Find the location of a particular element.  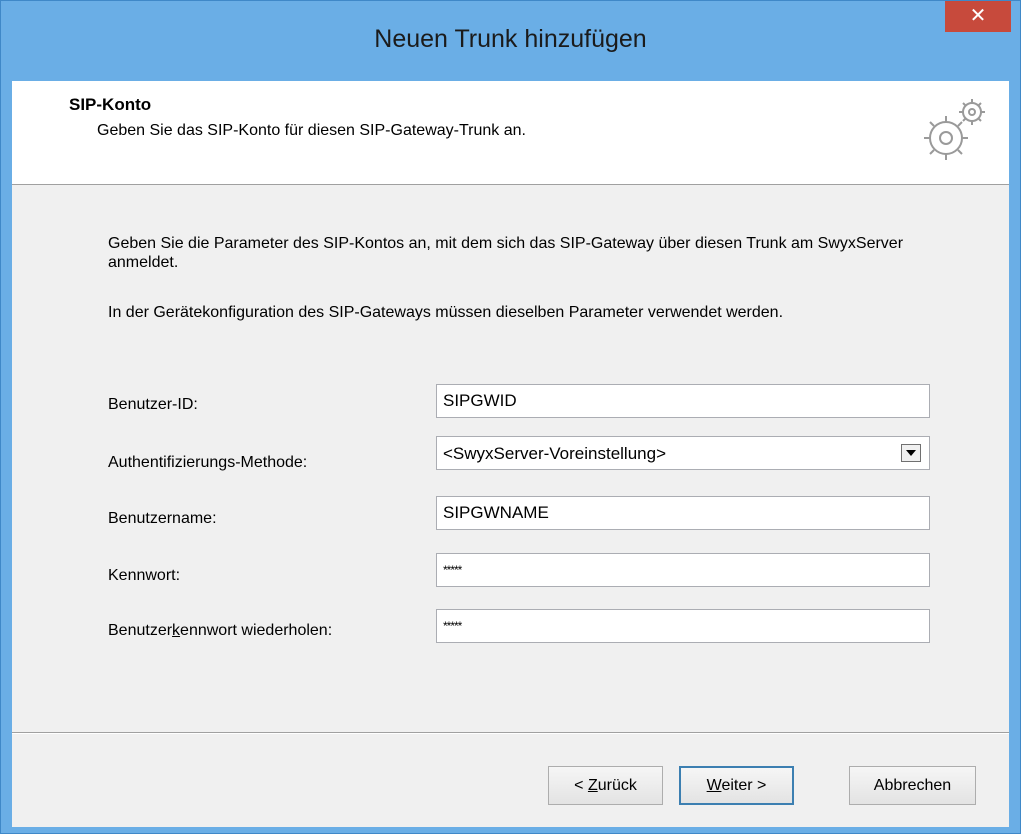

password-label: Kennwort: is located at coordinates (144, 575).